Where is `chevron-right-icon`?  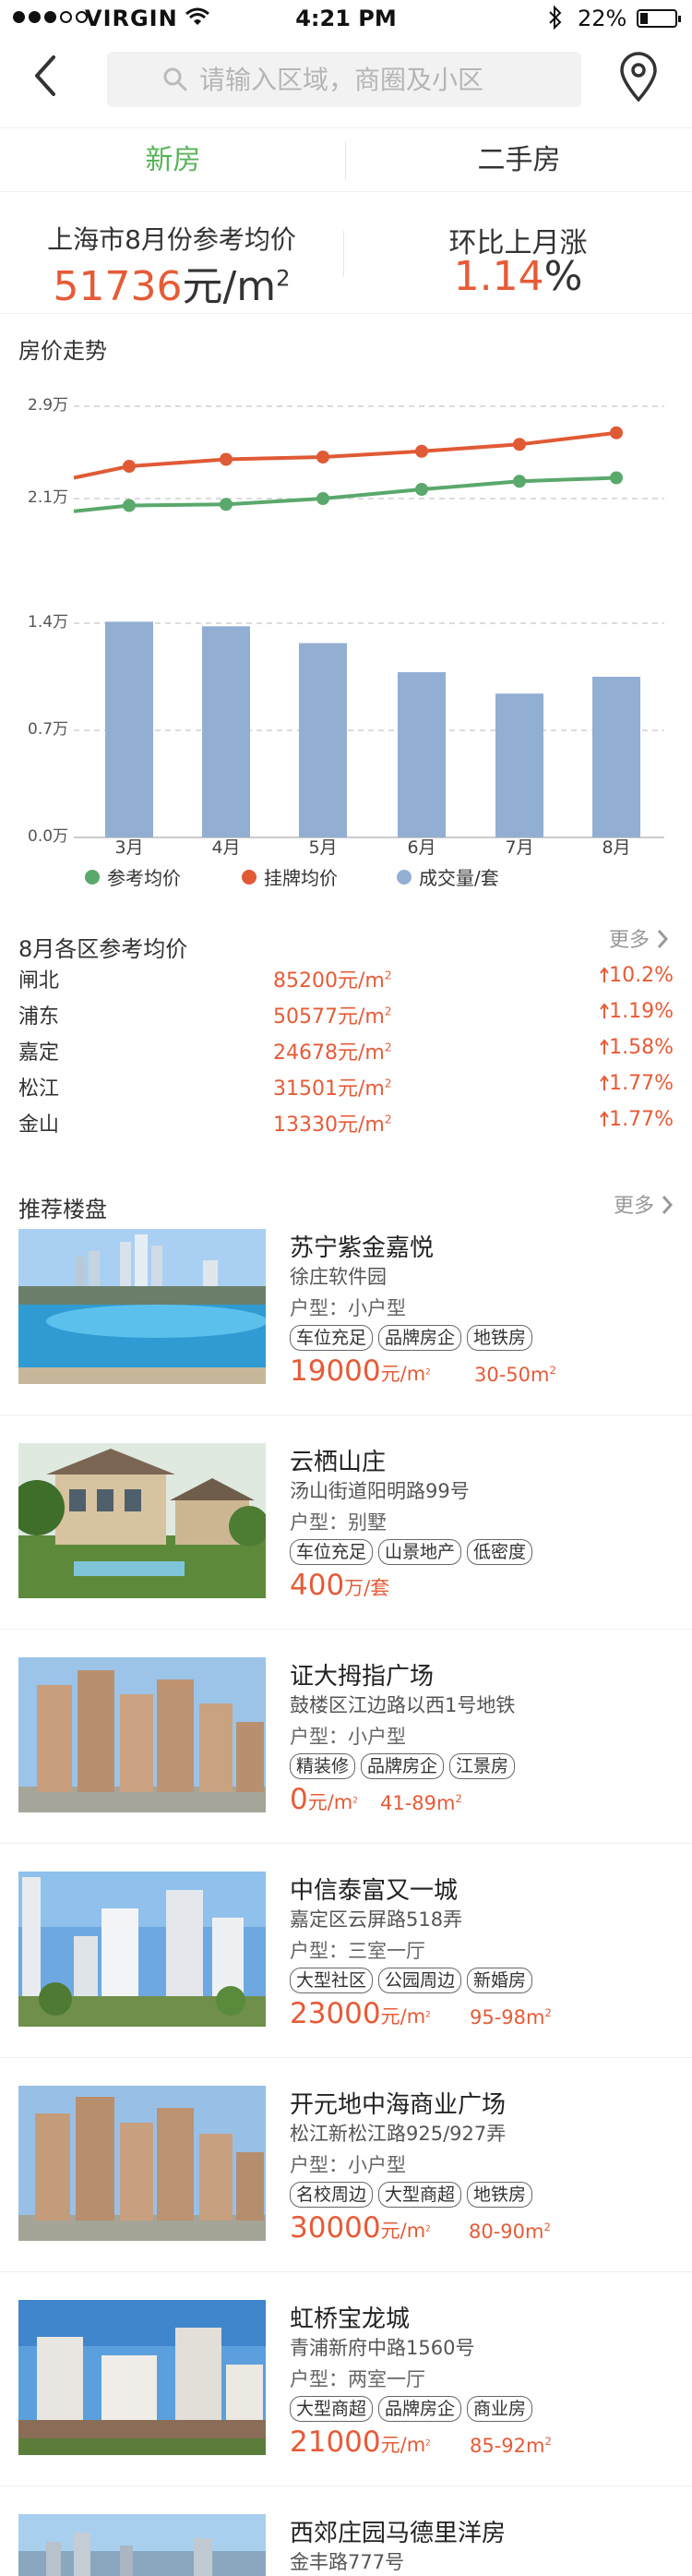 chevron-right-icon is located at coordinates (663, 939).